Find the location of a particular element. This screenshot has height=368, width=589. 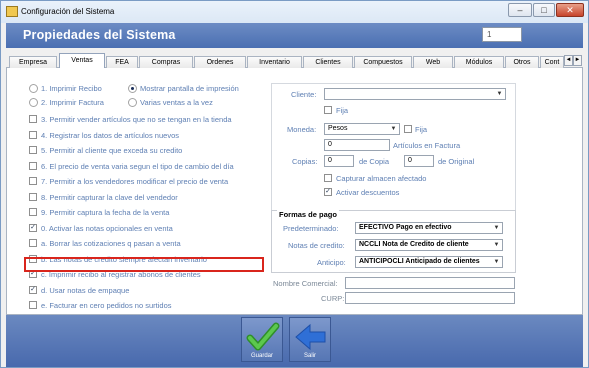

de-original-label: de Original is located at coordinates (456, 161).